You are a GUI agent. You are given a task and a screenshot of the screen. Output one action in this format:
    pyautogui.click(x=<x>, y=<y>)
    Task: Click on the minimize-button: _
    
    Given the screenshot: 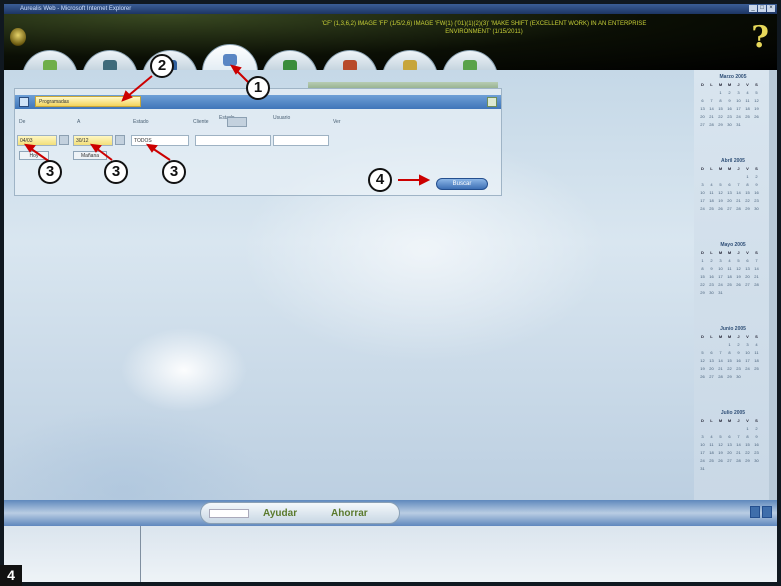 What is the action you would take?
    pyautogui.click(x=753, y=8)
    